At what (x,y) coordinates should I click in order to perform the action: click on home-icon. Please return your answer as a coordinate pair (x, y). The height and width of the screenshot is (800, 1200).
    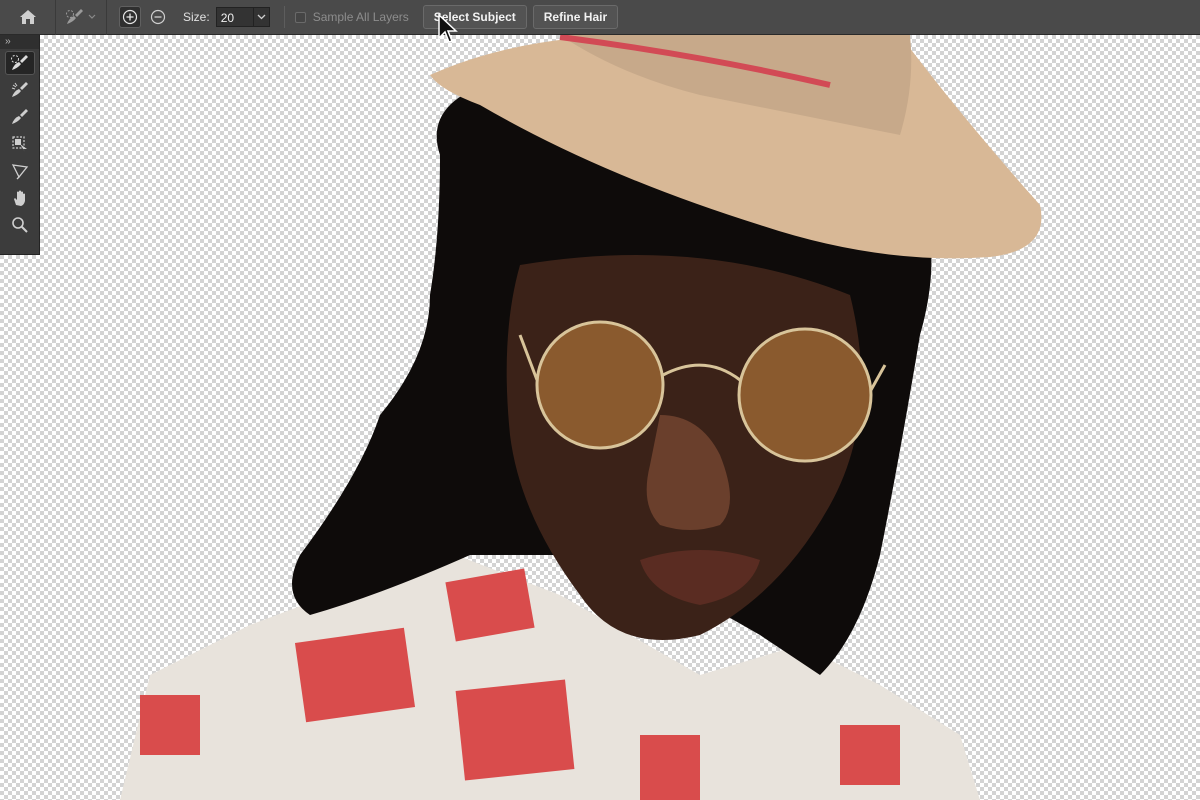
    Looking at the image, I should click on (27, 17).